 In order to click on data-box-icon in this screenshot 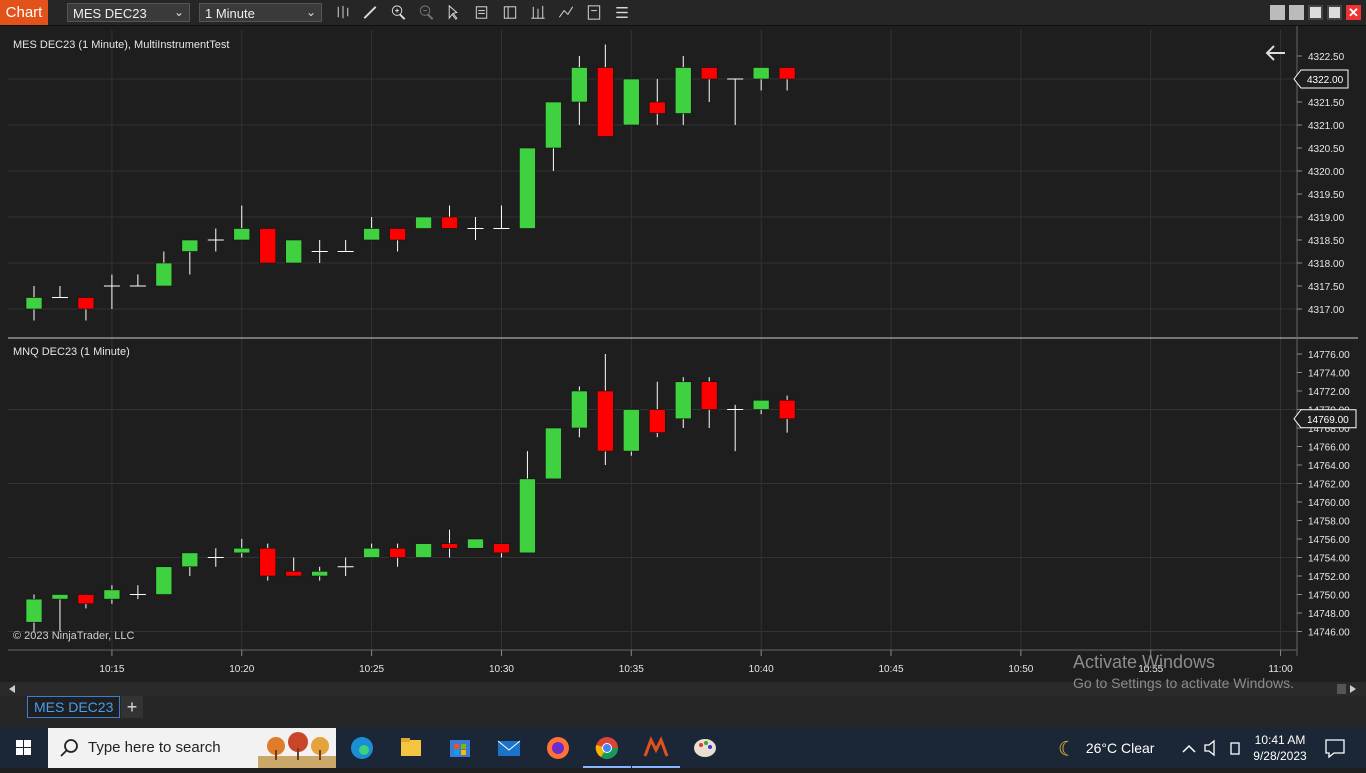, I will do `click(482, 12)`.